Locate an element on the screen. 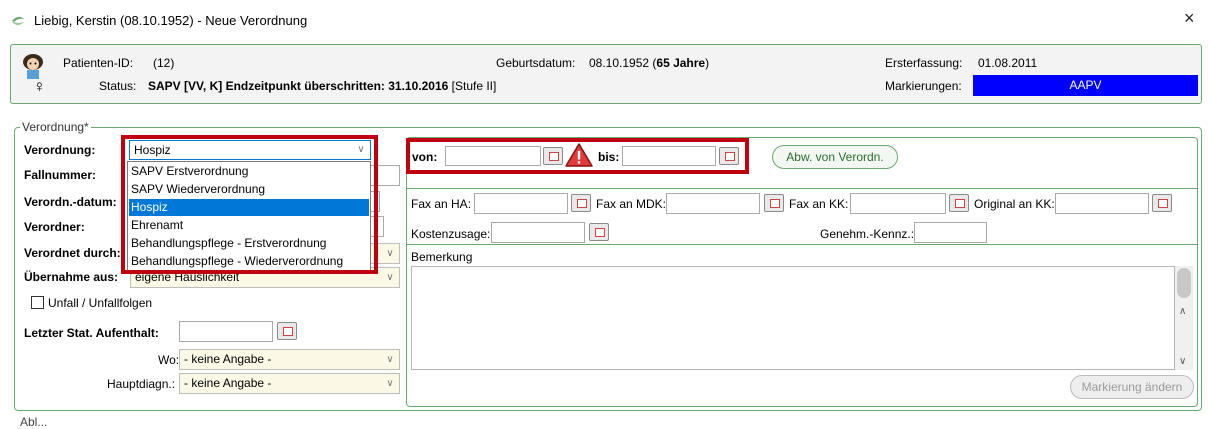 This screenshot has width=1210, height=429. verordnung-label: Verordnung: is located at coordinates (60, 150).